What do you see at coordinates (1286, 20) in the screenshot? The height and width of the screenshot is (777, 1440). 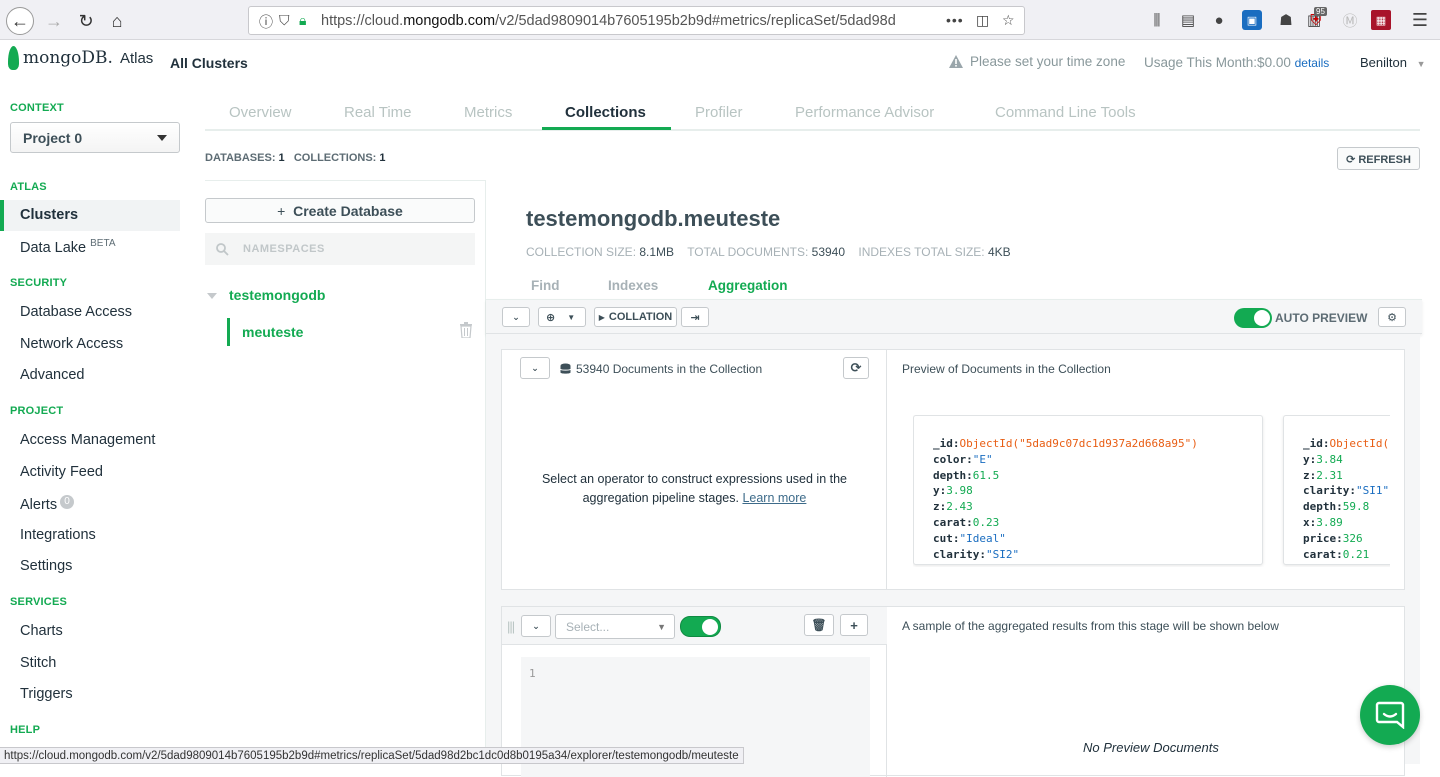 I see `extension-icon: ☗` at bounding box center [1286, 20].